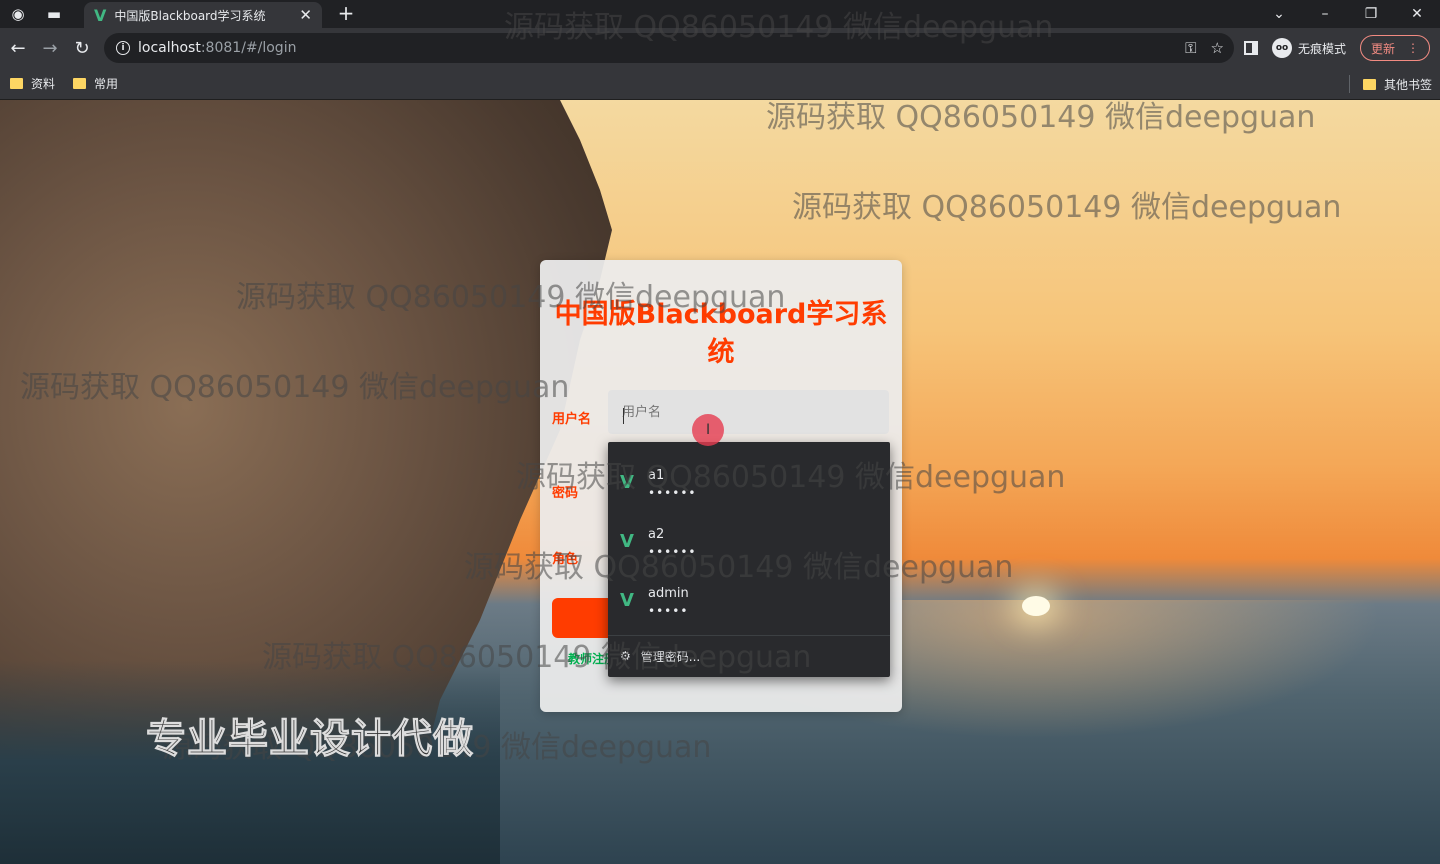  Describe the element at coordinates (50, 48) in the screenshot. I see `forward-button: →` at that location.